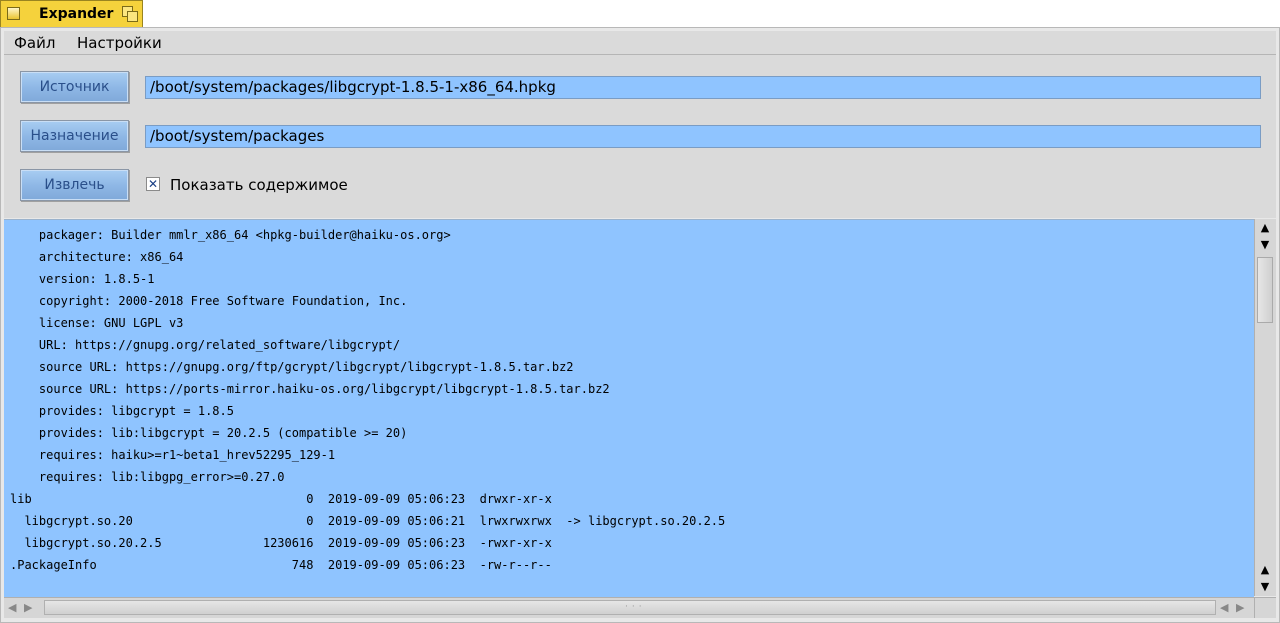 The image size is (1280, 623). What do you see at coordinates (13, 13) in the screenshot?
I see `close-icon` at bounding box center [13, 13].